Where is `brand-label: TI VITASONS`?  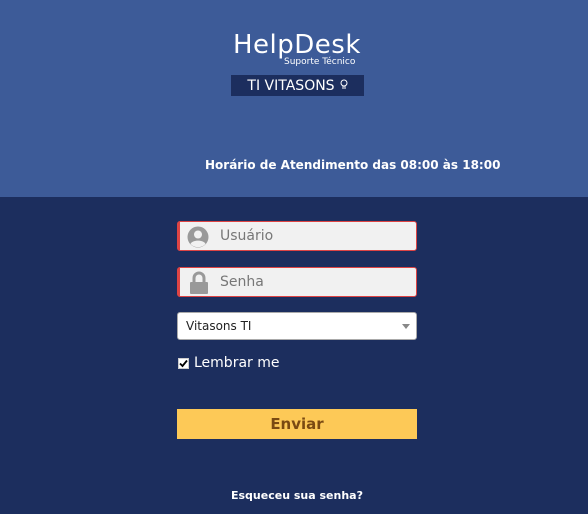
brand-label: TI VITASONS is located at coordinates (291, 85).